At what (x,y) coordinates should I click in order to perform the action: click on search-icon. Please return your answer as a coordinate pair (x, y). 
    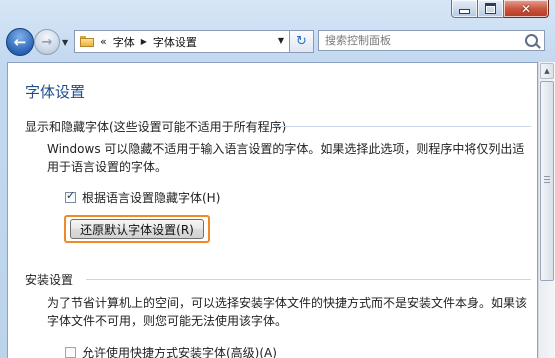
    Looking at the image, I should click on (531, 40).